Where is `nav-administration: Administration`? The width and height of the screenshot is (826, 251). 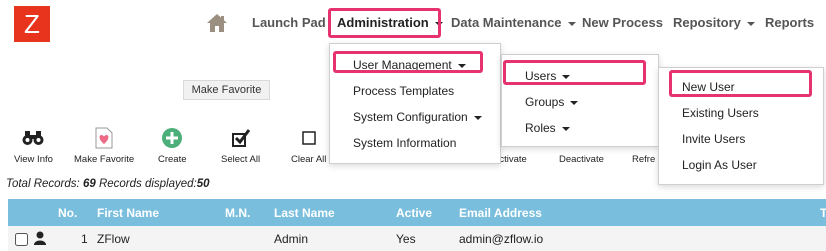 nav-administration: Administration is located at coordinates (390, 22).